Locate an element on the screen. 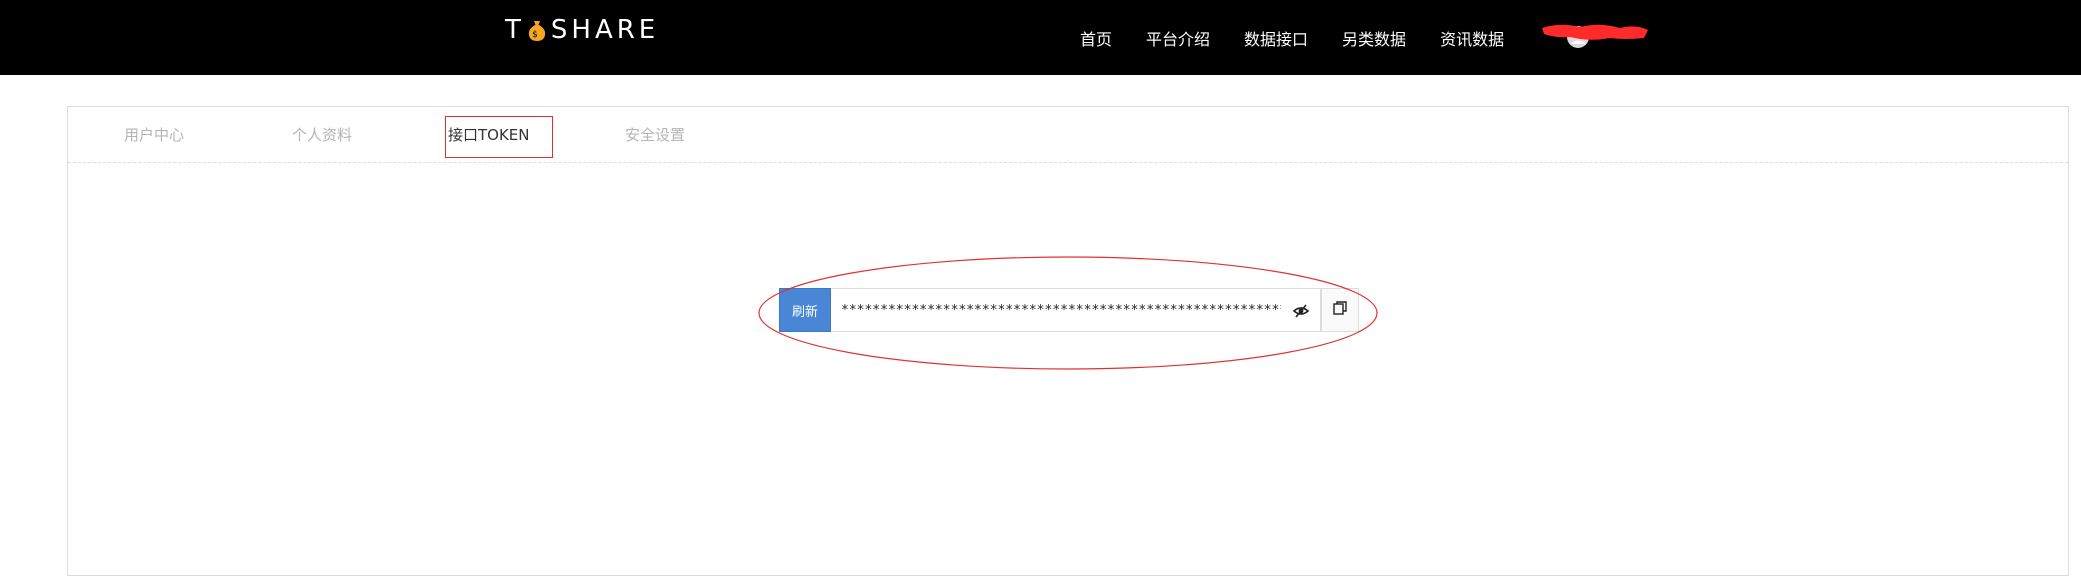 The height and width of the screenshot is (576, 2081). nav-item-alt-data: 另类数据 is located at coordinates (1374, 38).